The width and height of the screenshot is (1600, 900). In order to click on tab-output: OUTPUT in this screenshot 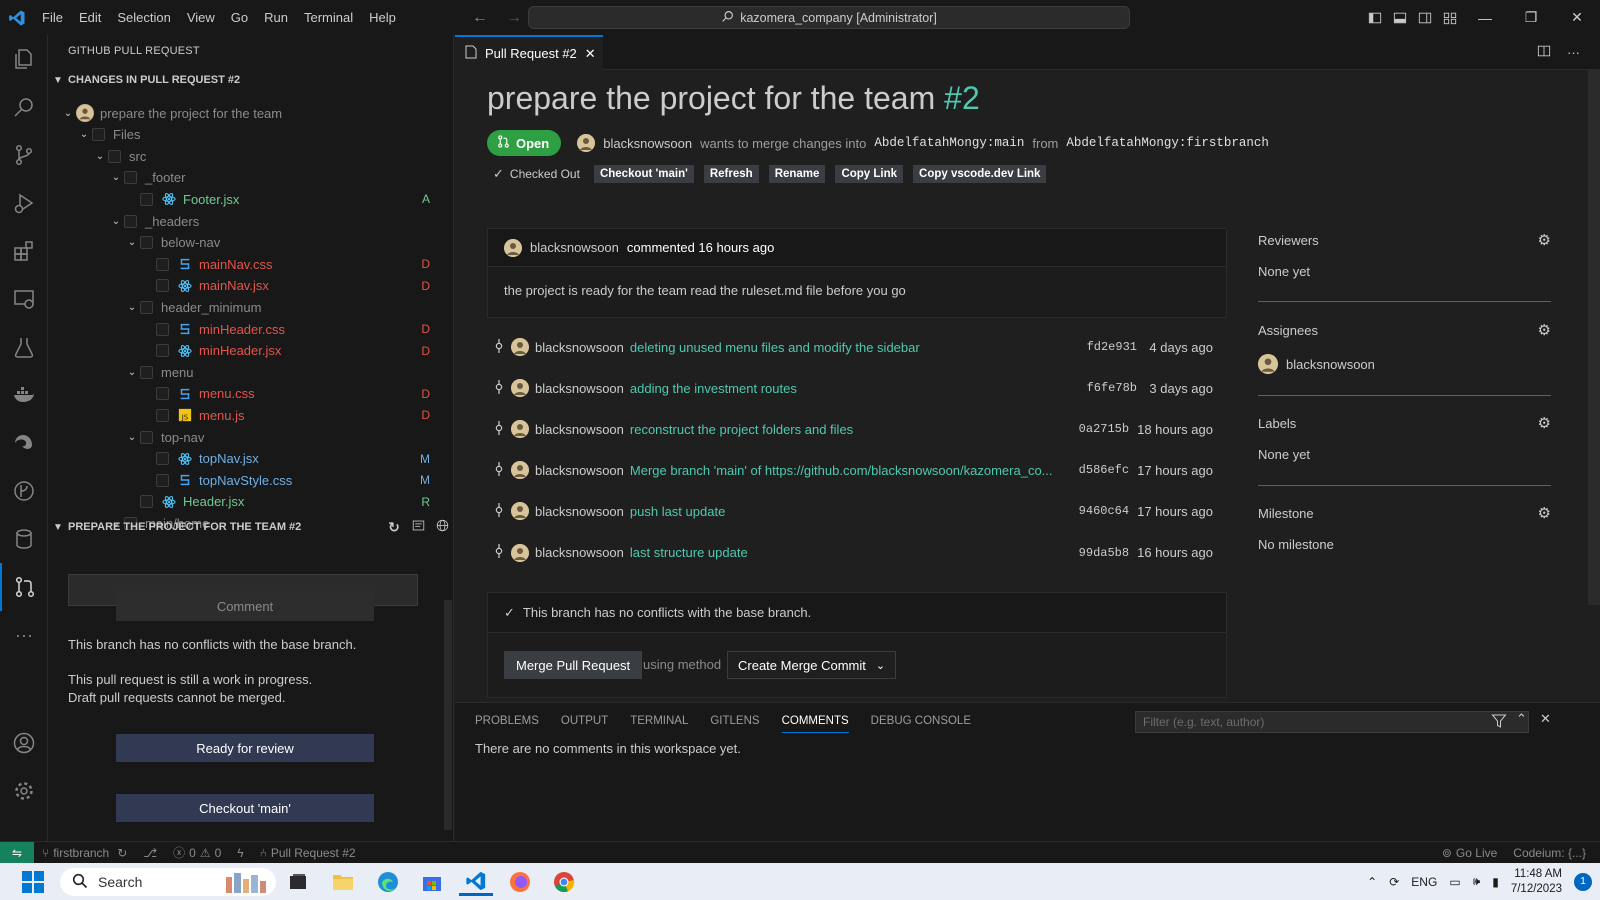, I will do `click(584, 721)`.